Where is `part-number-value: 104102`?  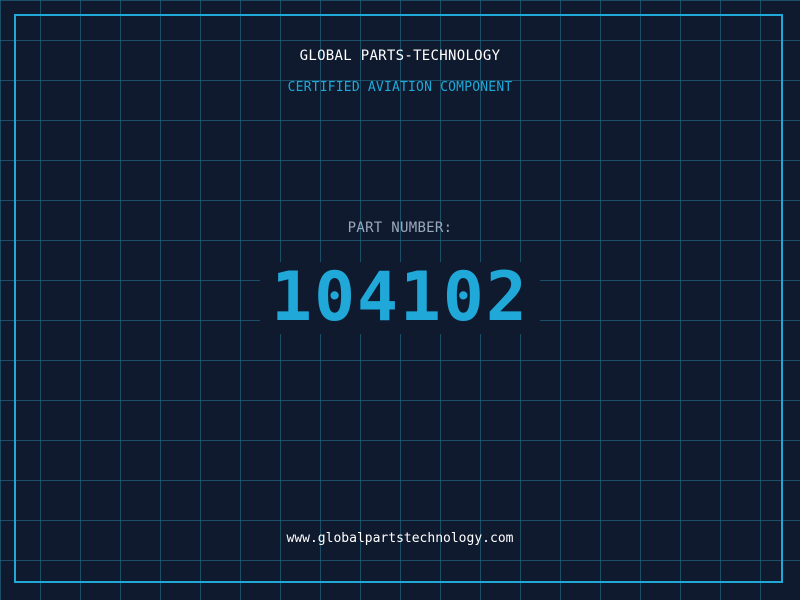 part-number-value: 104102 is located at coordinates (400, 297).